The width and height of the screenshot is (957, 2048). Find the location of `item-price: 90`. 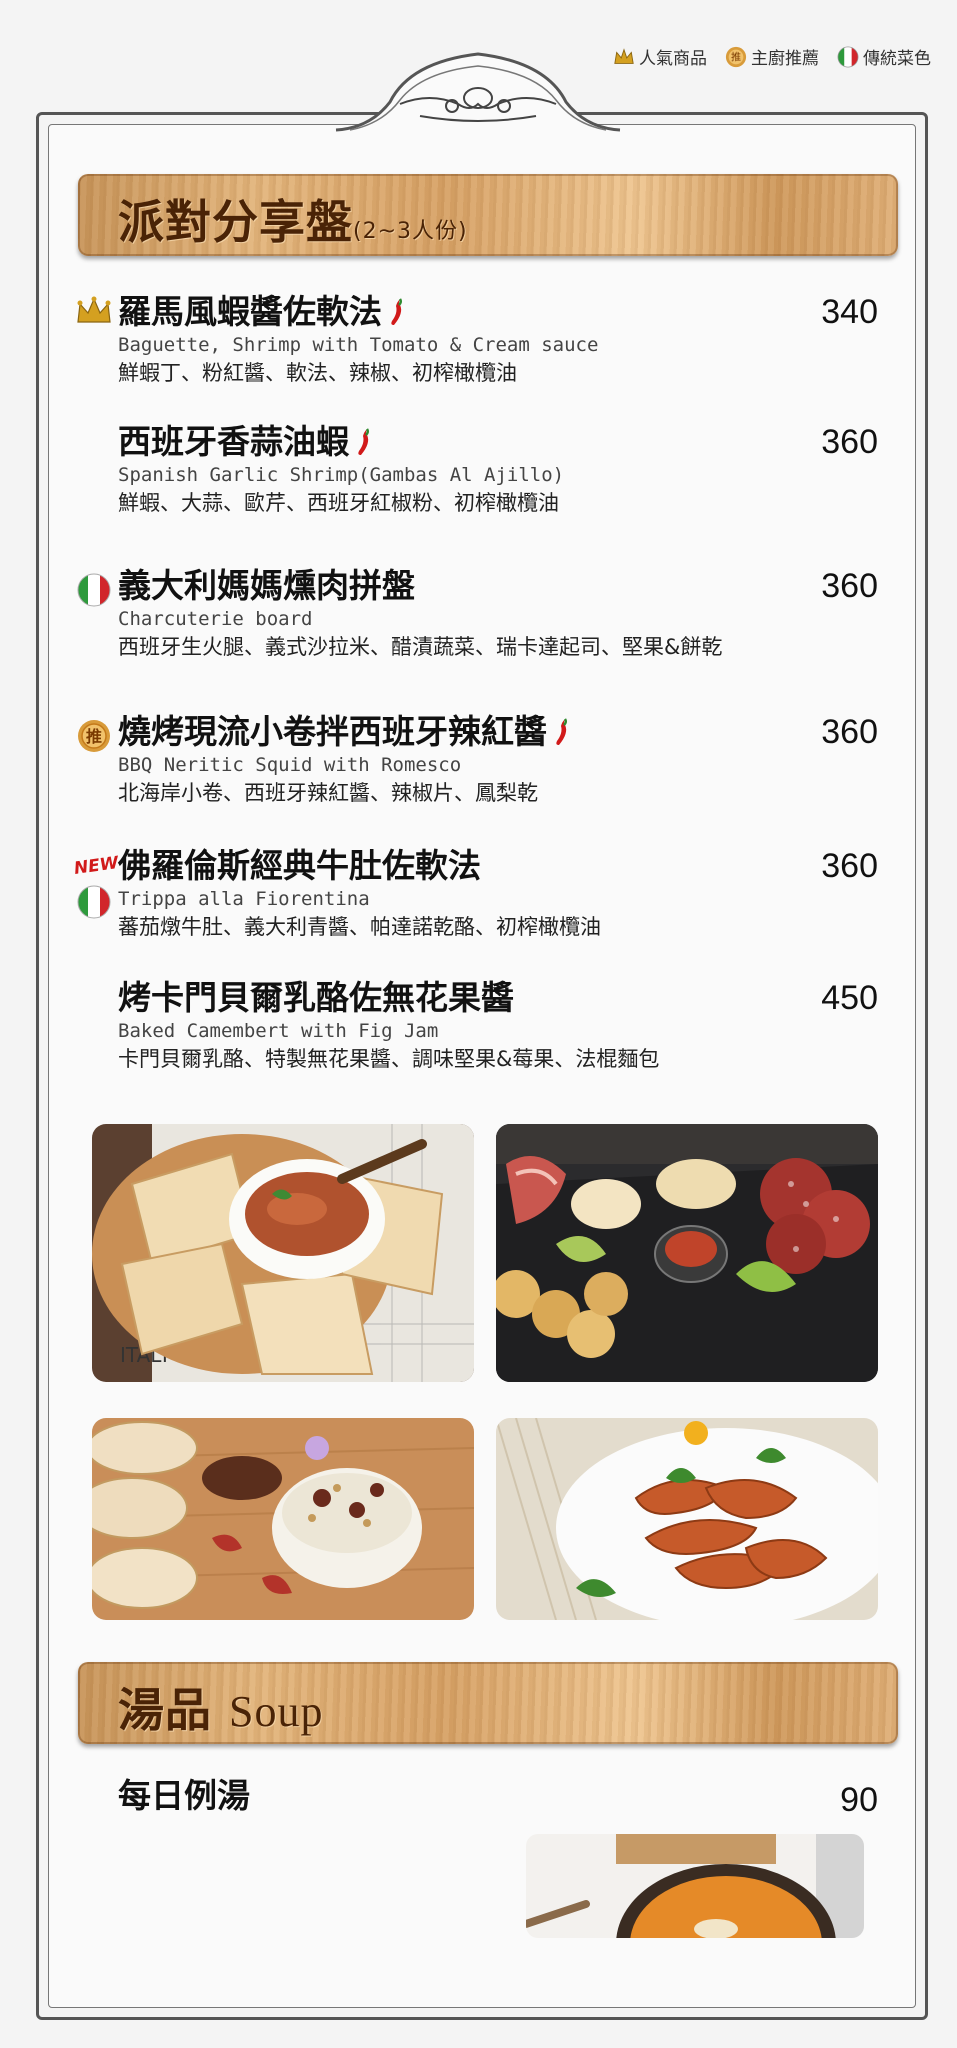

item-price: 90 is located at coordinates (859, 1800).